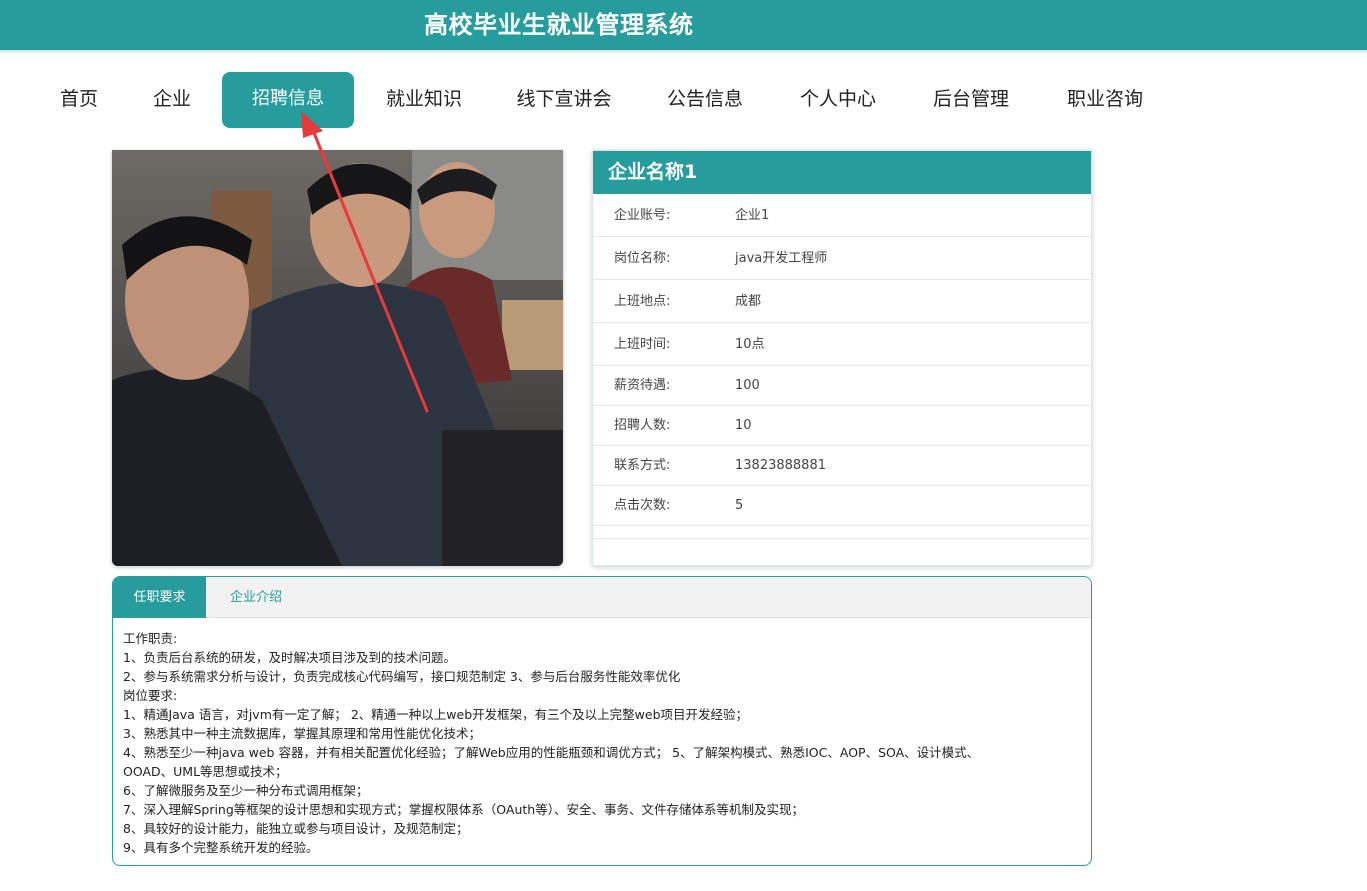 This screenshot has height=891, width=1367. I want to click on field-label: 岗位名称:, so click(642, 258).